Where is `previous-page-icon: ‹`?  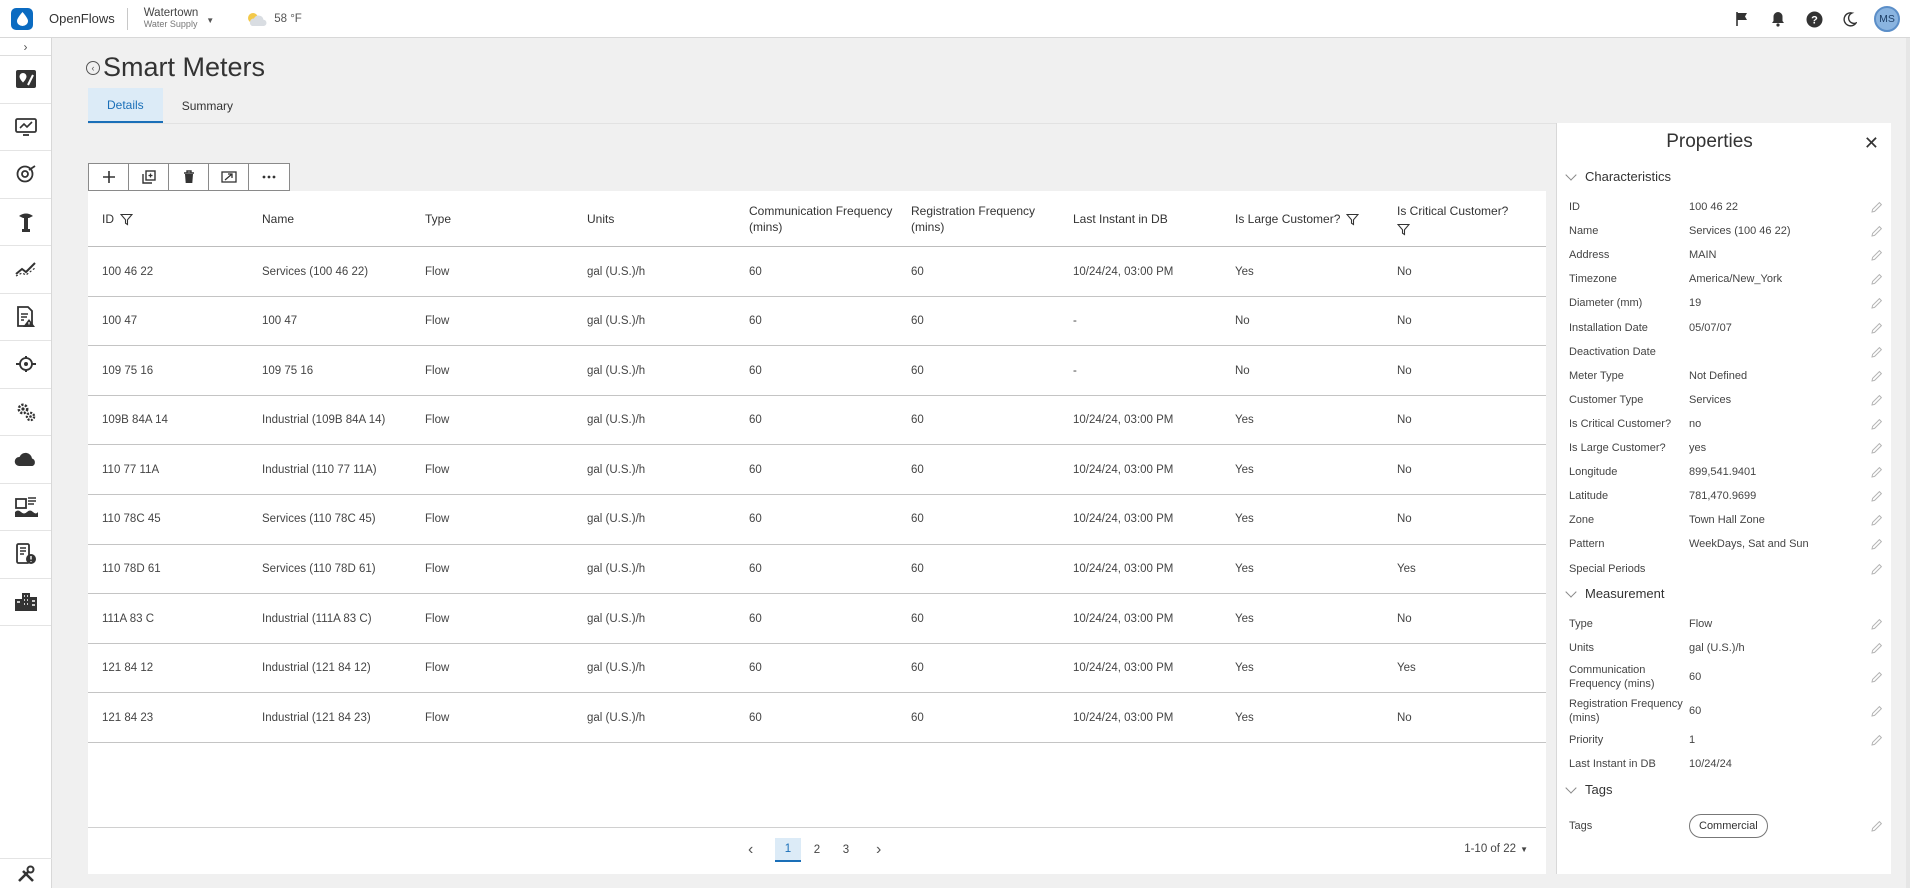
previous-page-icon: ‹ is located at coordinates (750, 850).